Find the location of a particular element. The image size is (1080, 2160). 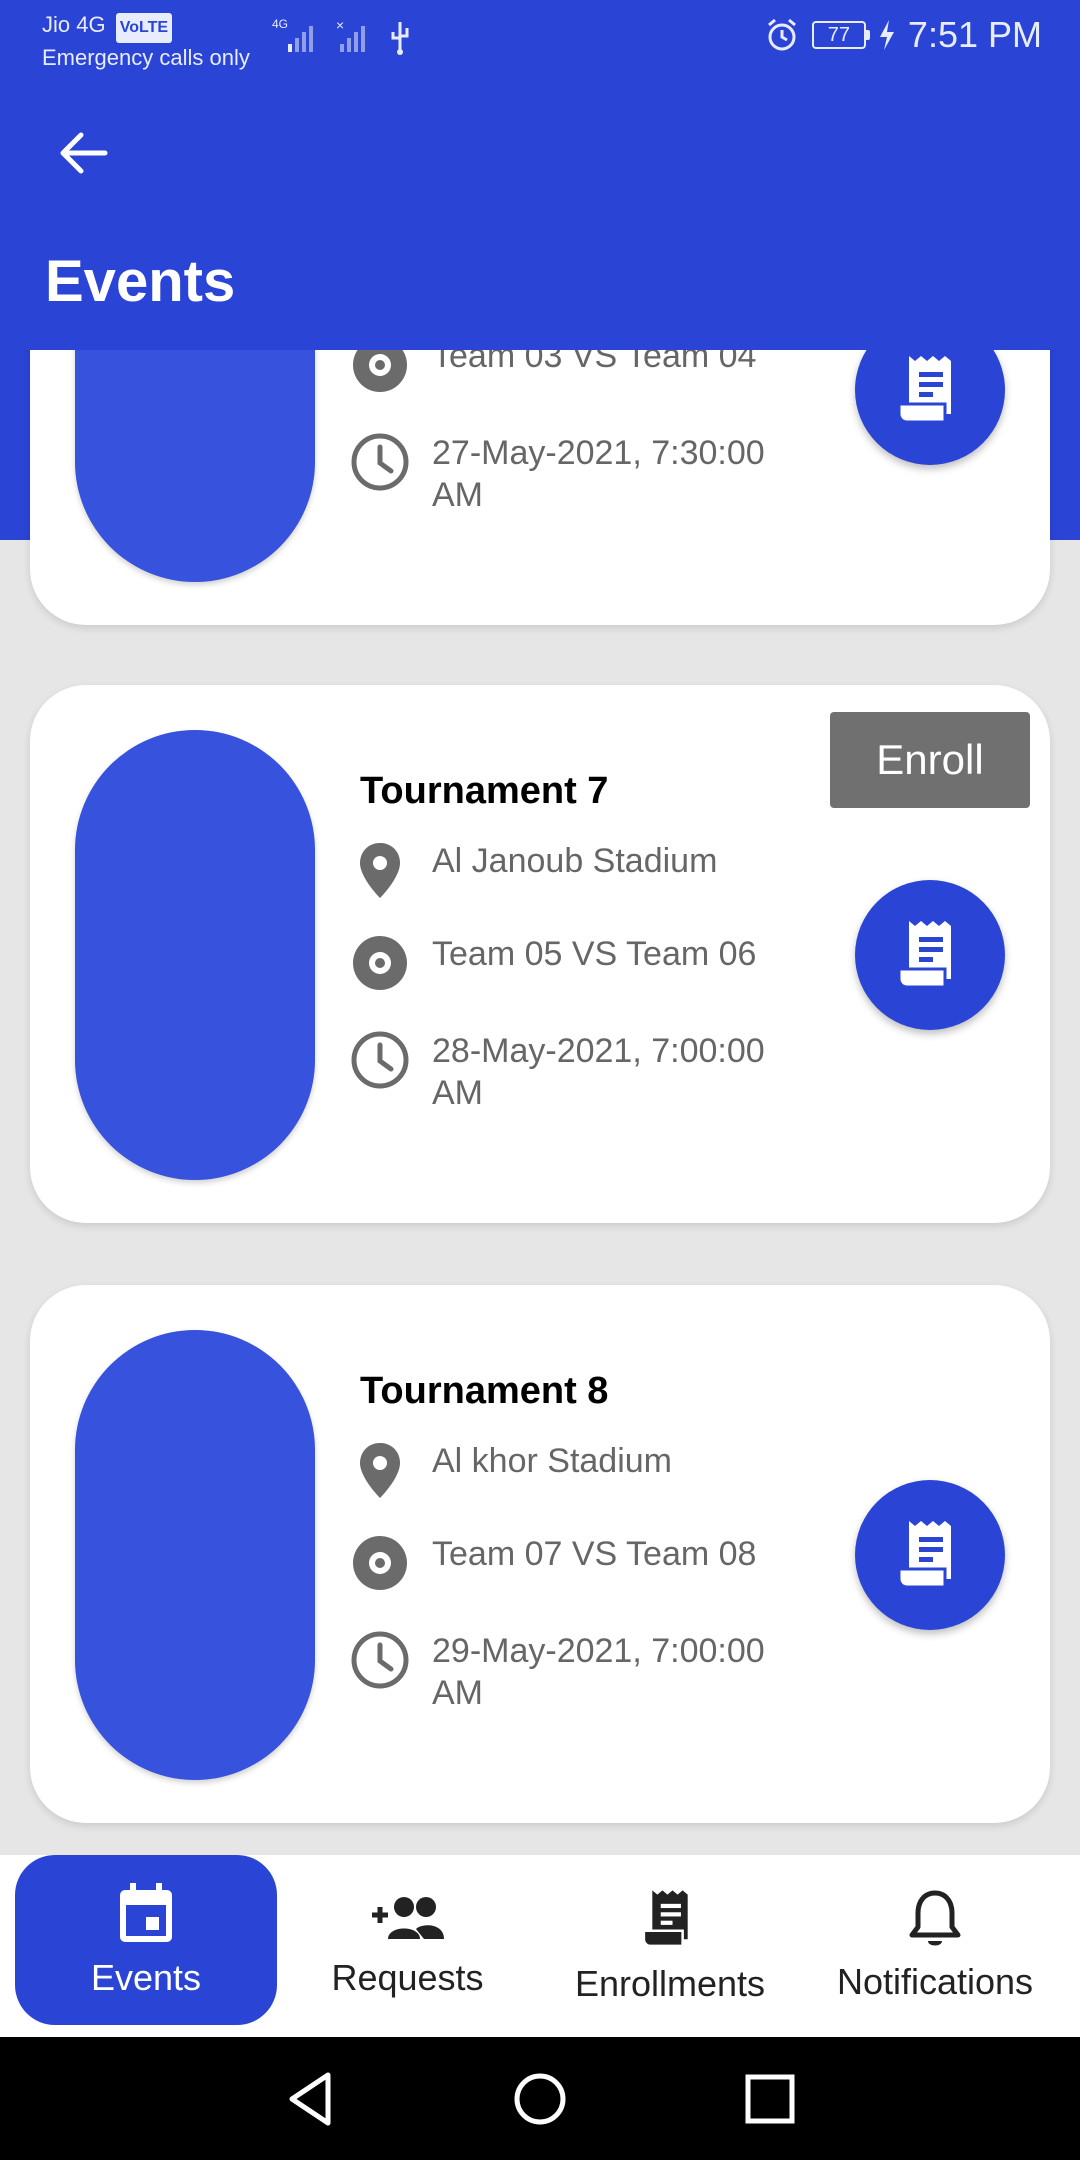

home-circle-icon is located at coordinates (540, 2099).